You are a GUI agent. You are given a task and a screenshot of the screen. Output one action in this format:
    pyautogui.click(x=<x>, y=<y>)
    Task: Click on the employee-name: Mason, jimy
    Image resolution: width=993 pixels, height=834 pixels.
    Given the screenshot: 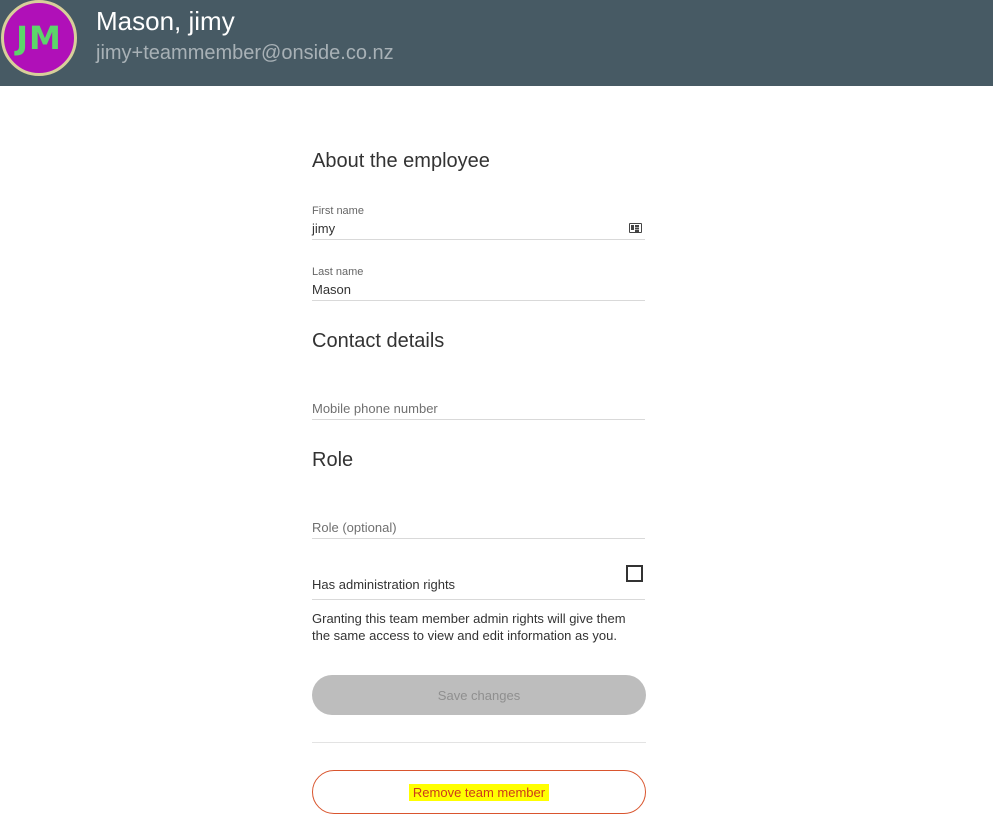 What is the action you would take?
    pyautogui.click(x=165, y=21)
    